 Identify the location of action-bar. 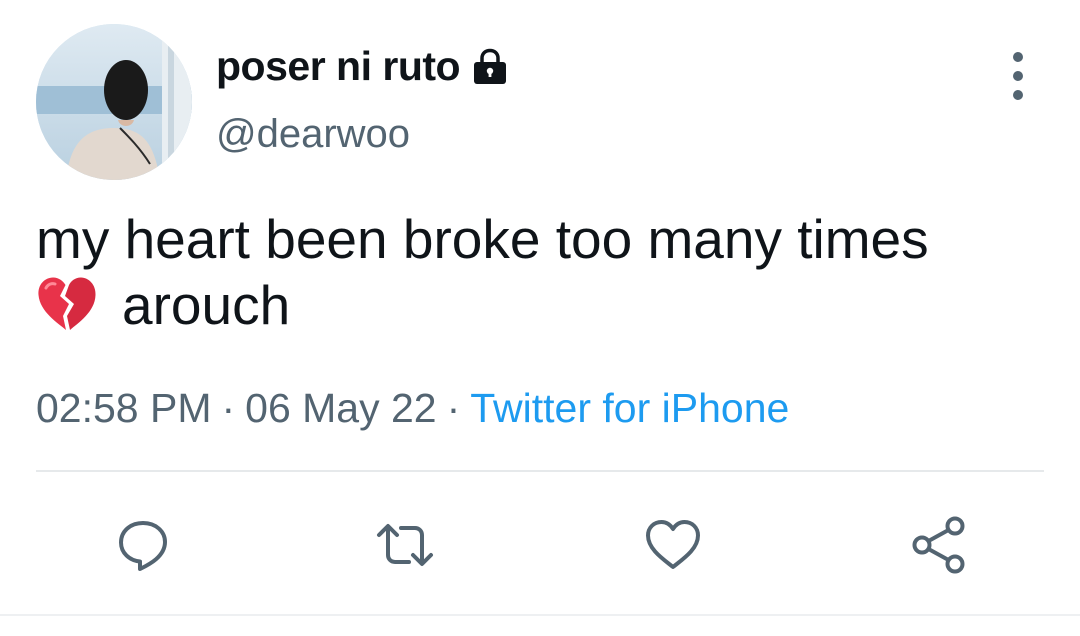
(540, 545).